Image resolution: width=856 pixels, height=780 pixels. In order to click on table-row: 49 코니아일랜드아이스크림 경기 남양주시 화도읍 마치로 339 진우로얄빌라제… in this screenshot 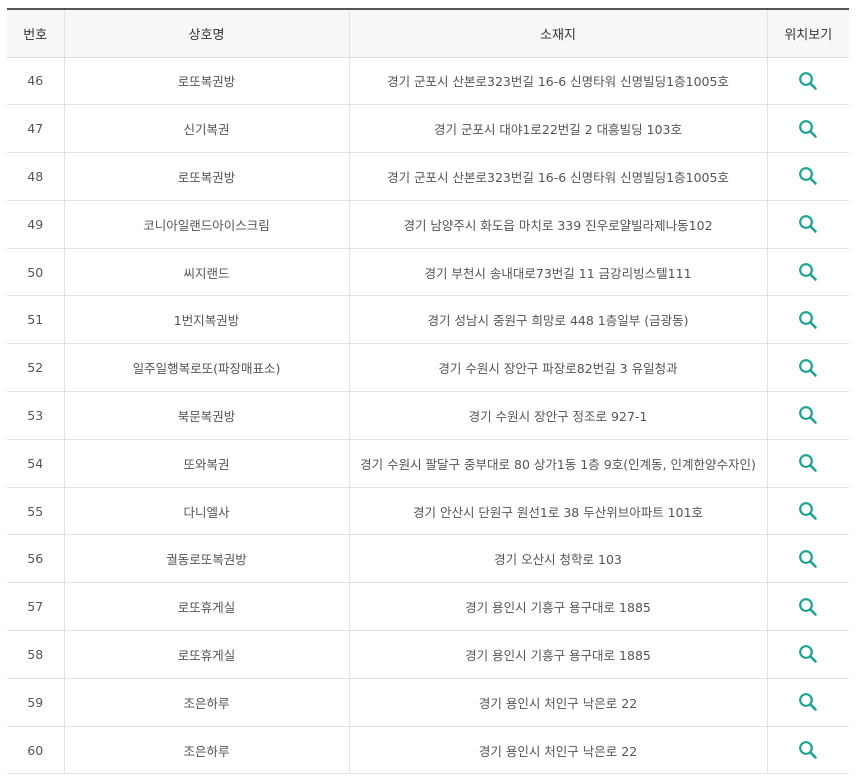, I will do `click(428, 224)`.